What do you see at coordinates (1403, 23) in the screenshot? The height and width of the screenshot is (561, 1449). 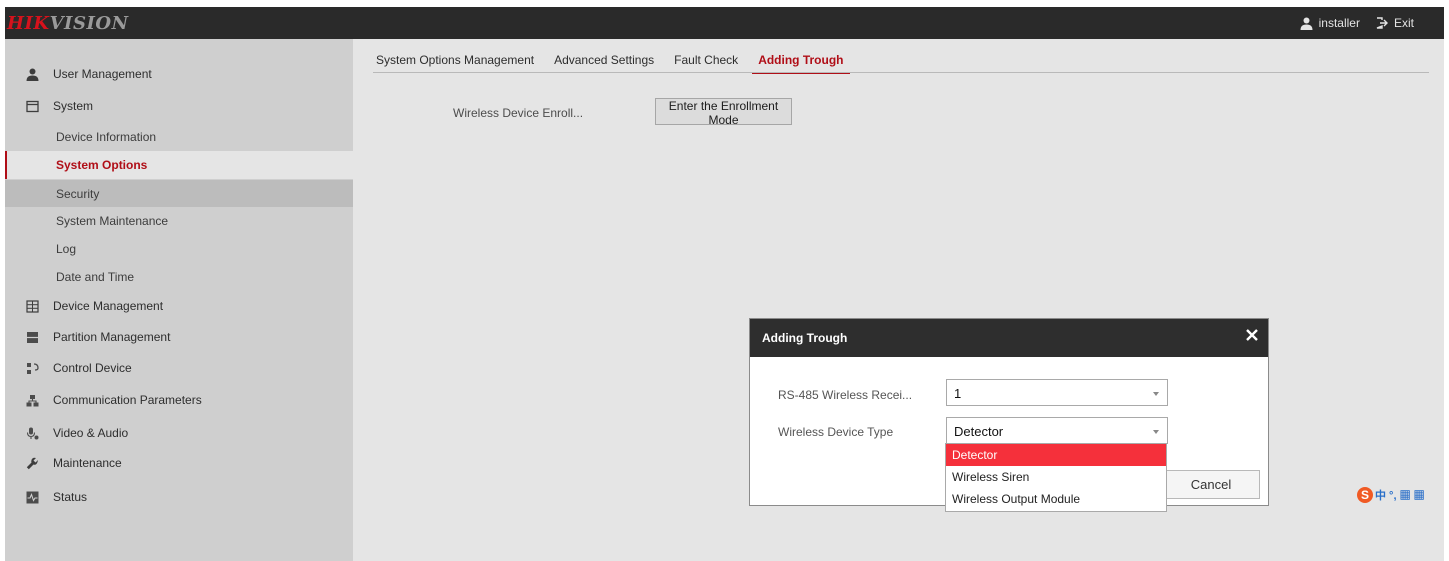 I see `exit-label: Exit` at bounding box center [1403, 23].